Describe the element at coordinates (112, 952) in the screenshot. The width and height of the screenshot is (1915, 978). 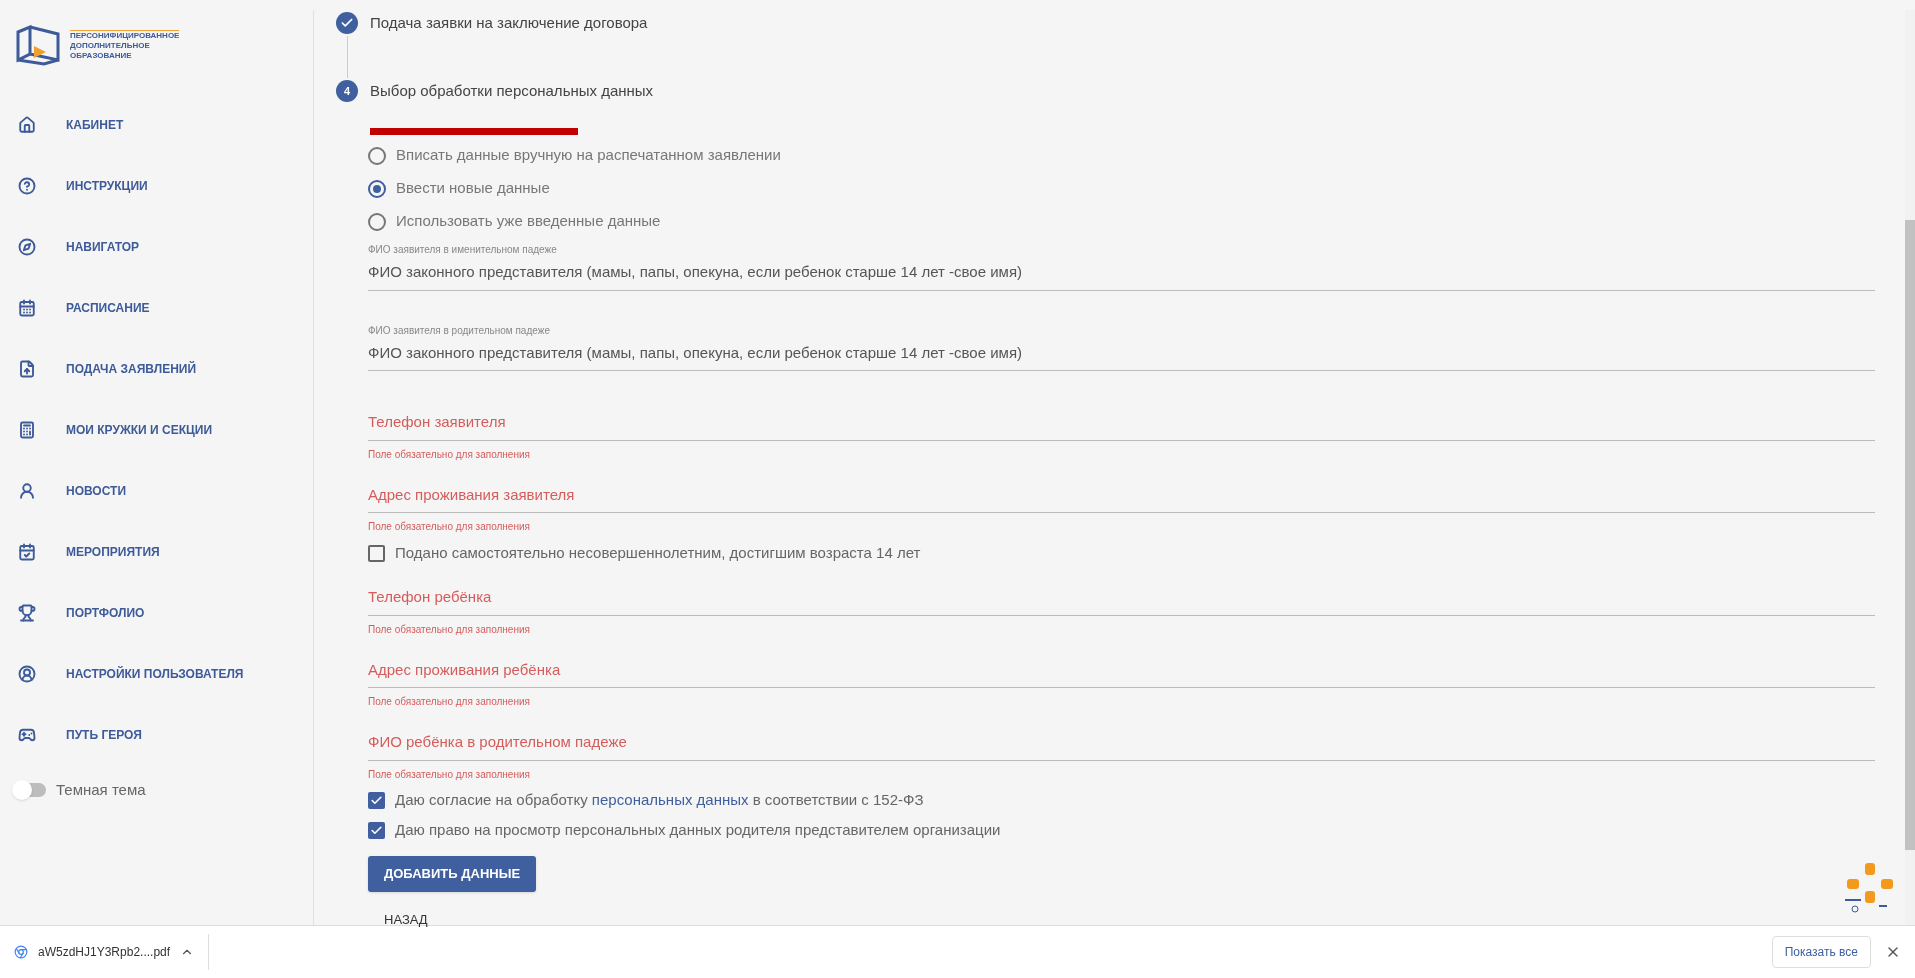
I see `download-item: aW5zdHJ1Y3Rpb2....pdf` at that location.